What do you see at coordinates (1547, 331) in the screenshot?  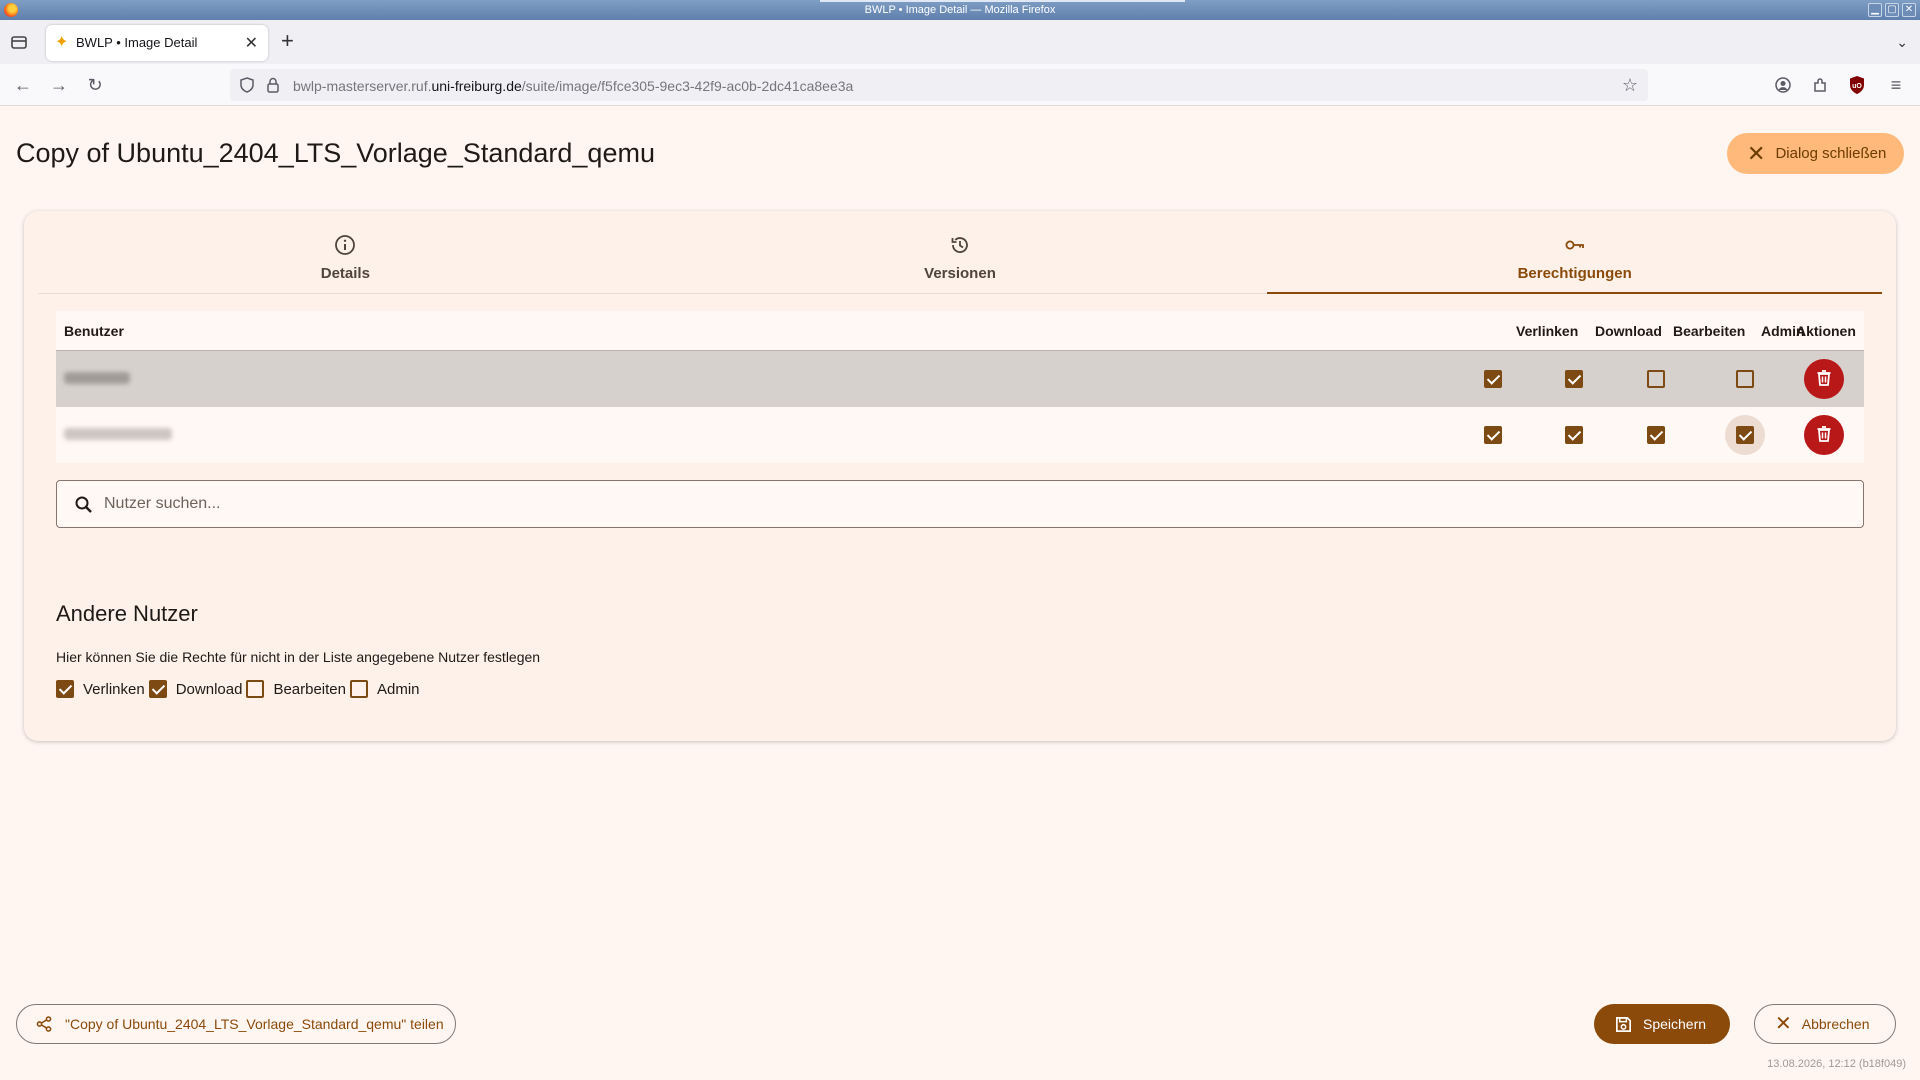 I see `column-header-link: Verlinken` at bounding box center [1547, 331].